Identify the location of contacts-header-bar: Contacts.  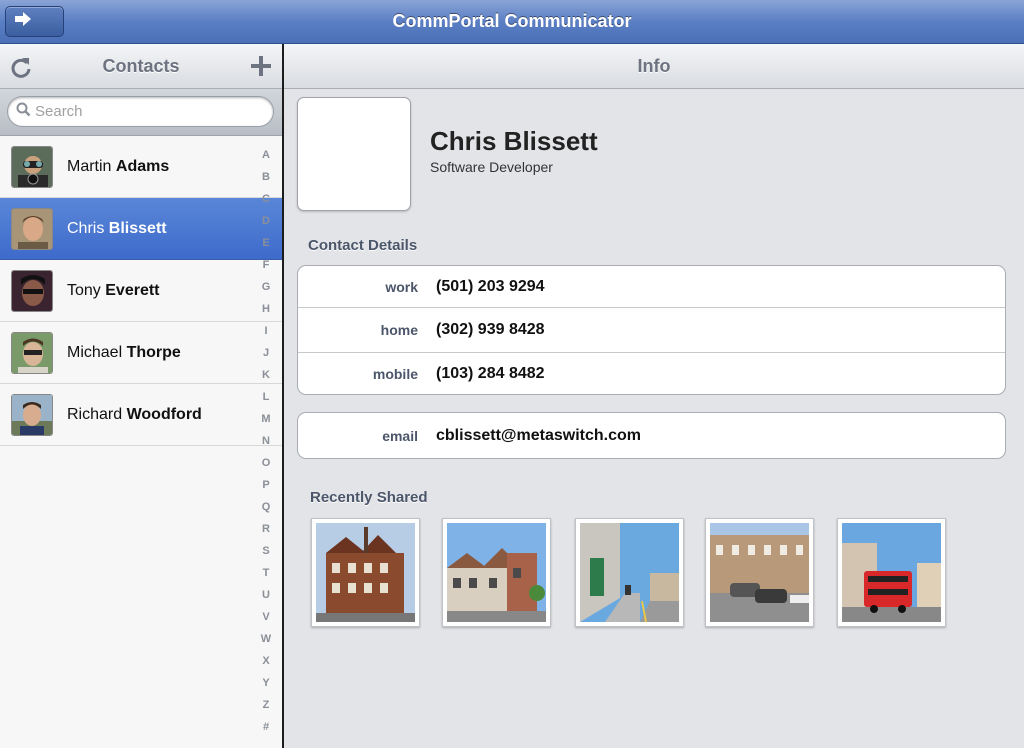
(141, 66).